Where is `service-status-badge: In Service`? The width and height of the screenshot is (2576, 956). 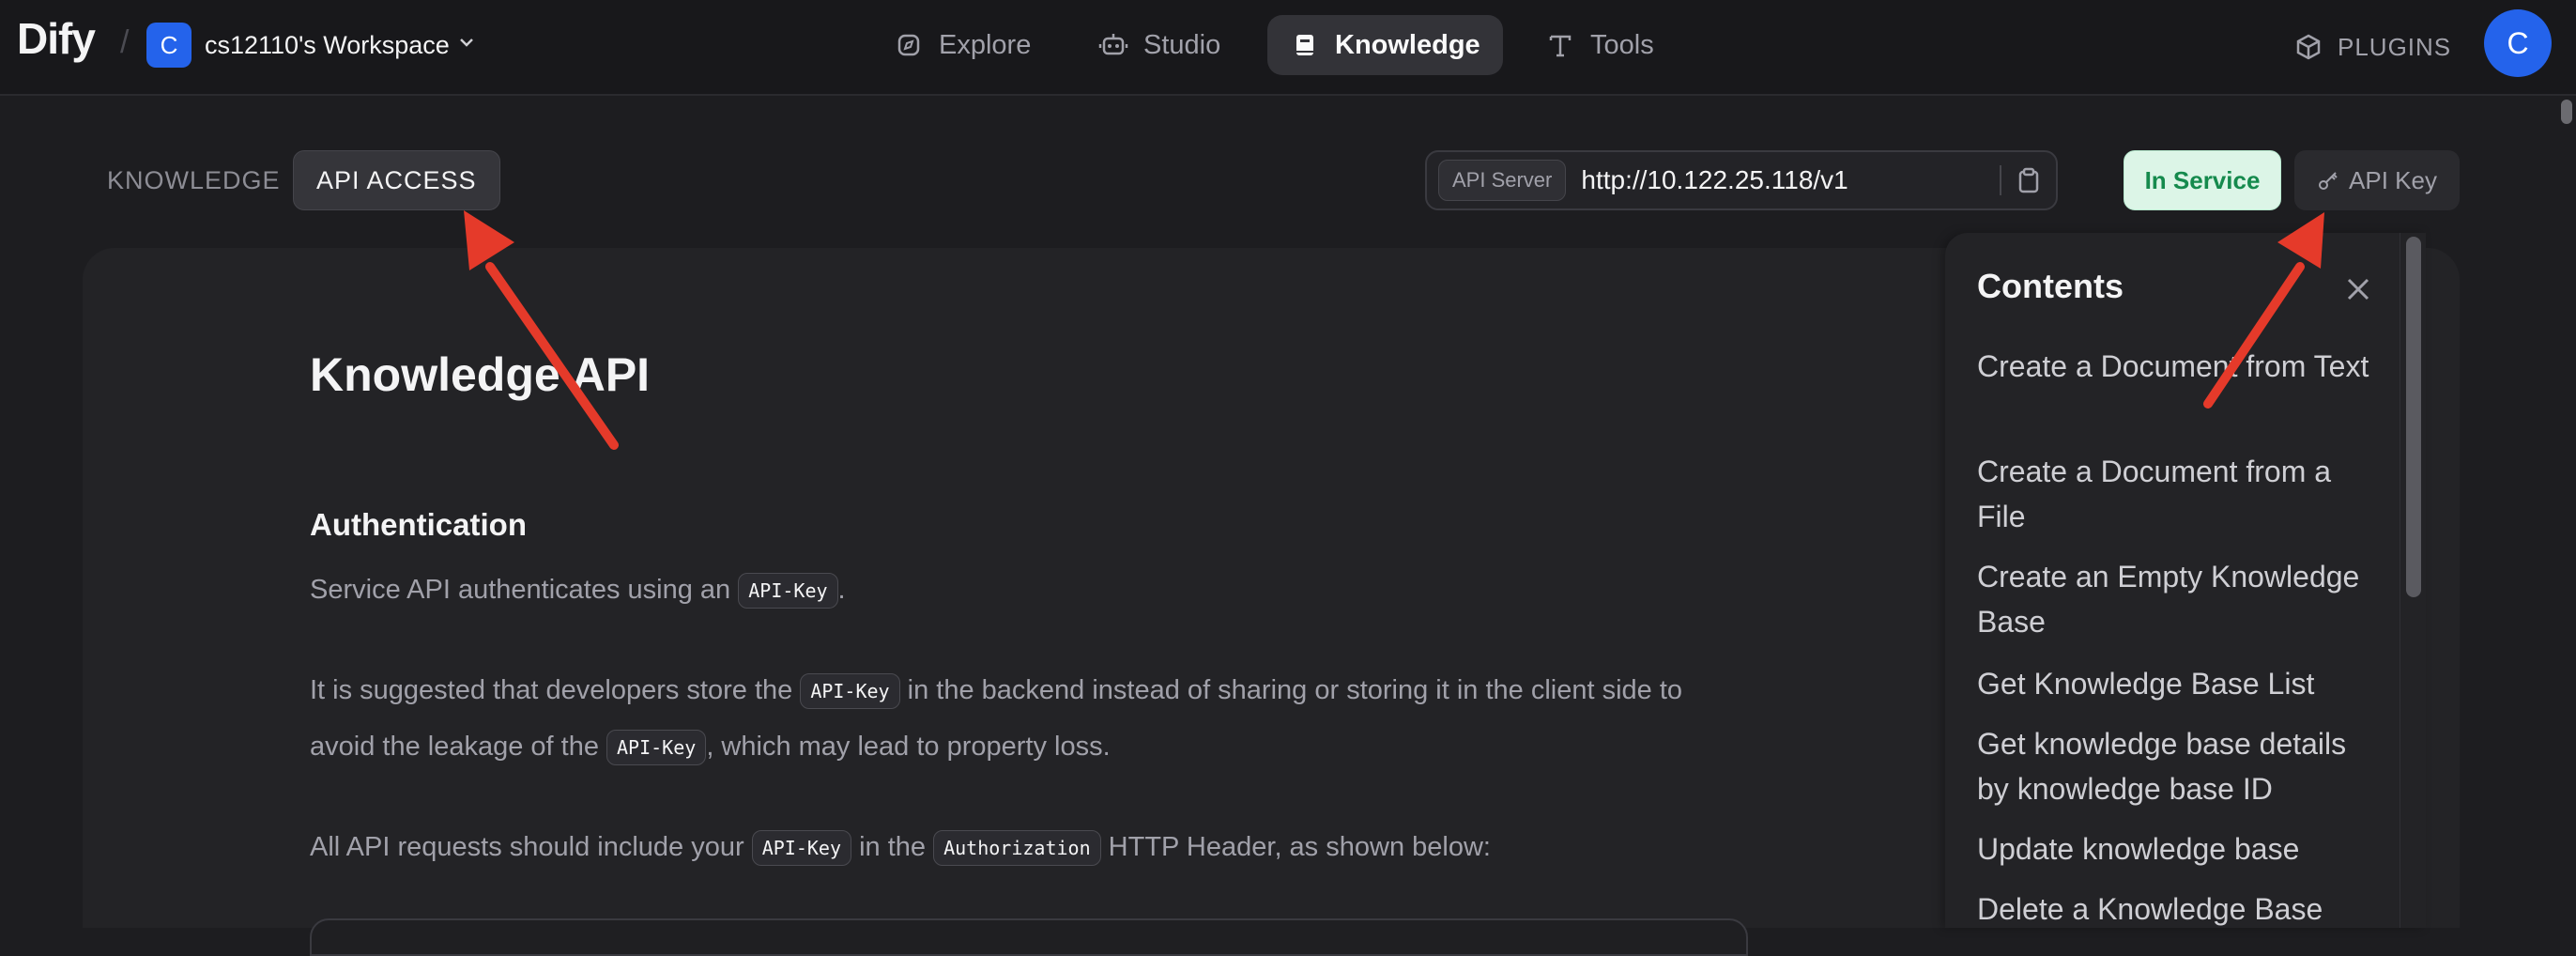
service-status-badge: In Service is located at coordinates (2203, 180).